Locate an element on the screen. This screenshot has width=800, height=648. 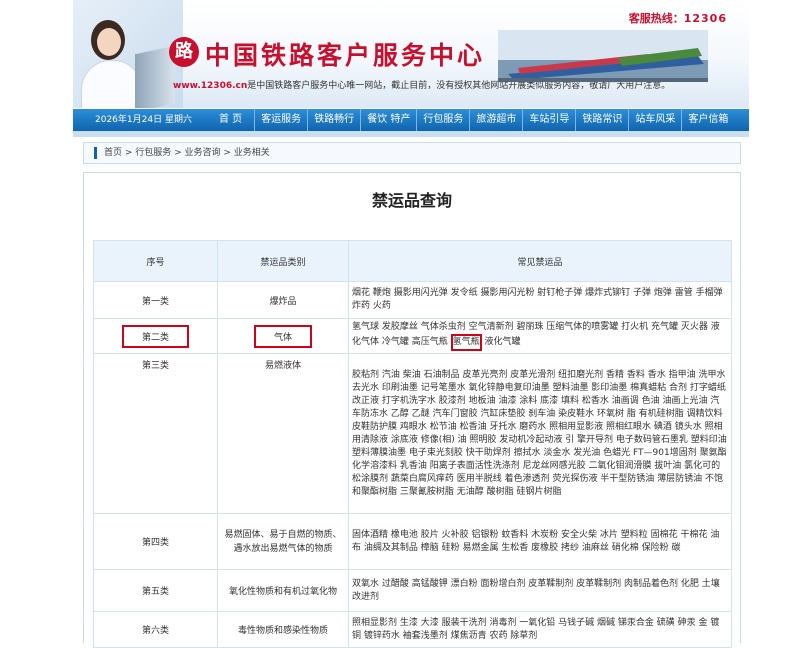
railway-logo-icon: 路 is located at coordinates (184, 52).